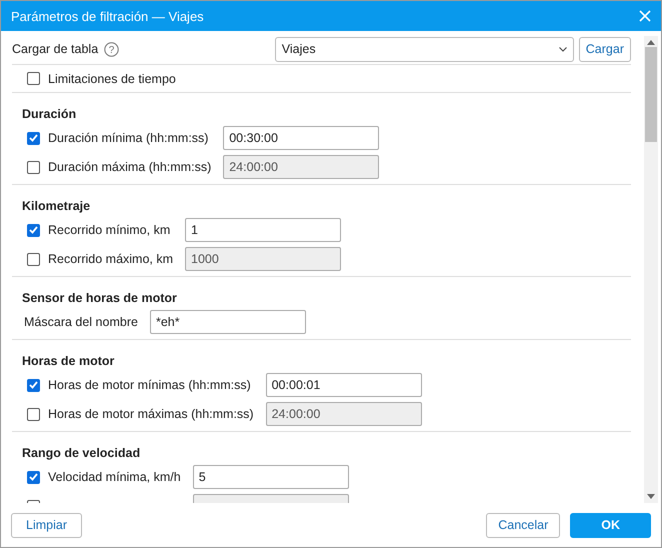 This screenshot has width=662, height=548. I want to click on cancel-button: Cancelar, so click(523, 525).